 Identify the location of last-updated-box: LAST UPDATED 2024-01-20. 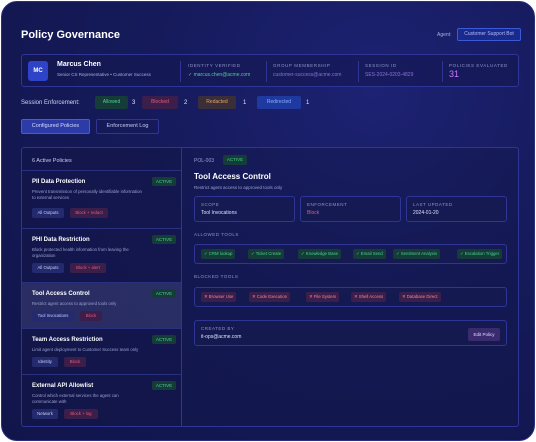
(456, 209).